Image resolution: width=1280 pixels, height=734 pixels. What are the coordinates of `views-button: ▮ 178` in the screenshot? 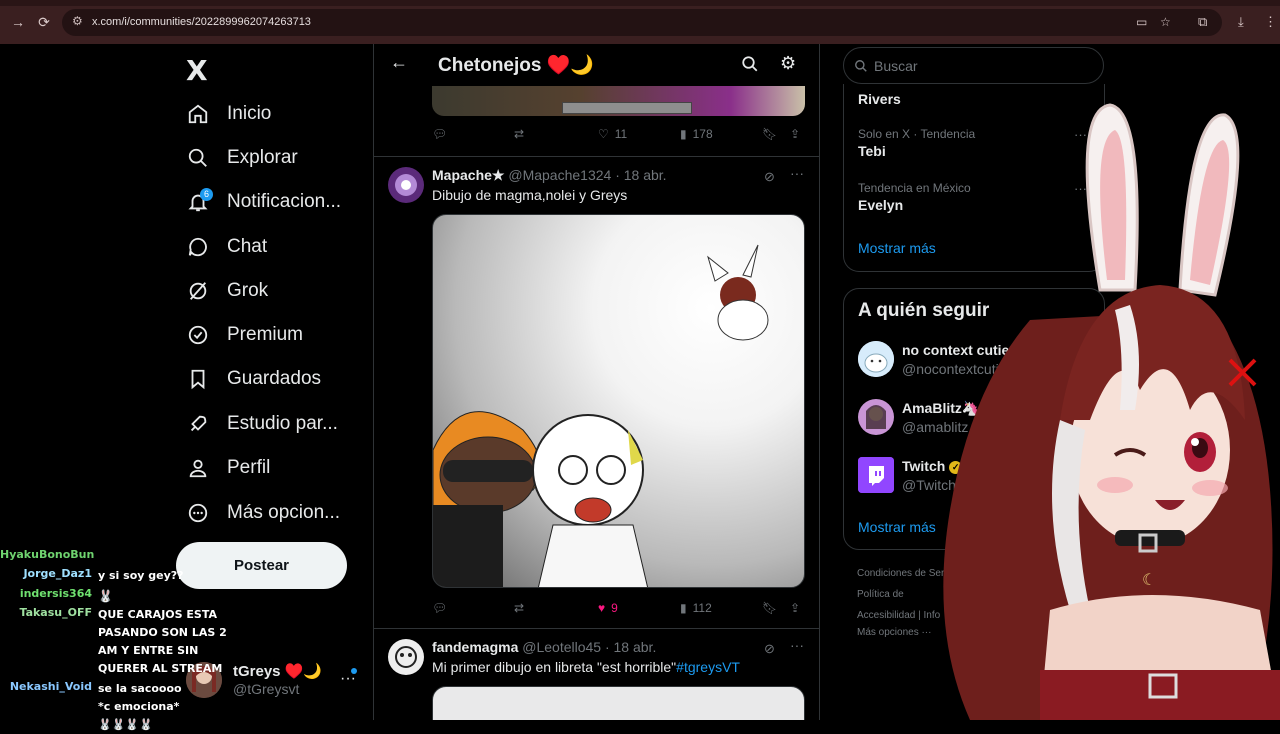 It's located at (696, 134).